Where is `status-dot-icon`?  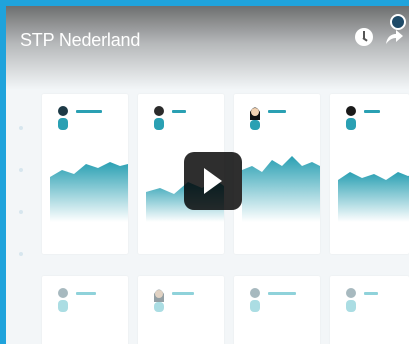 status-dot-icon is located at coordinates (398, 22).